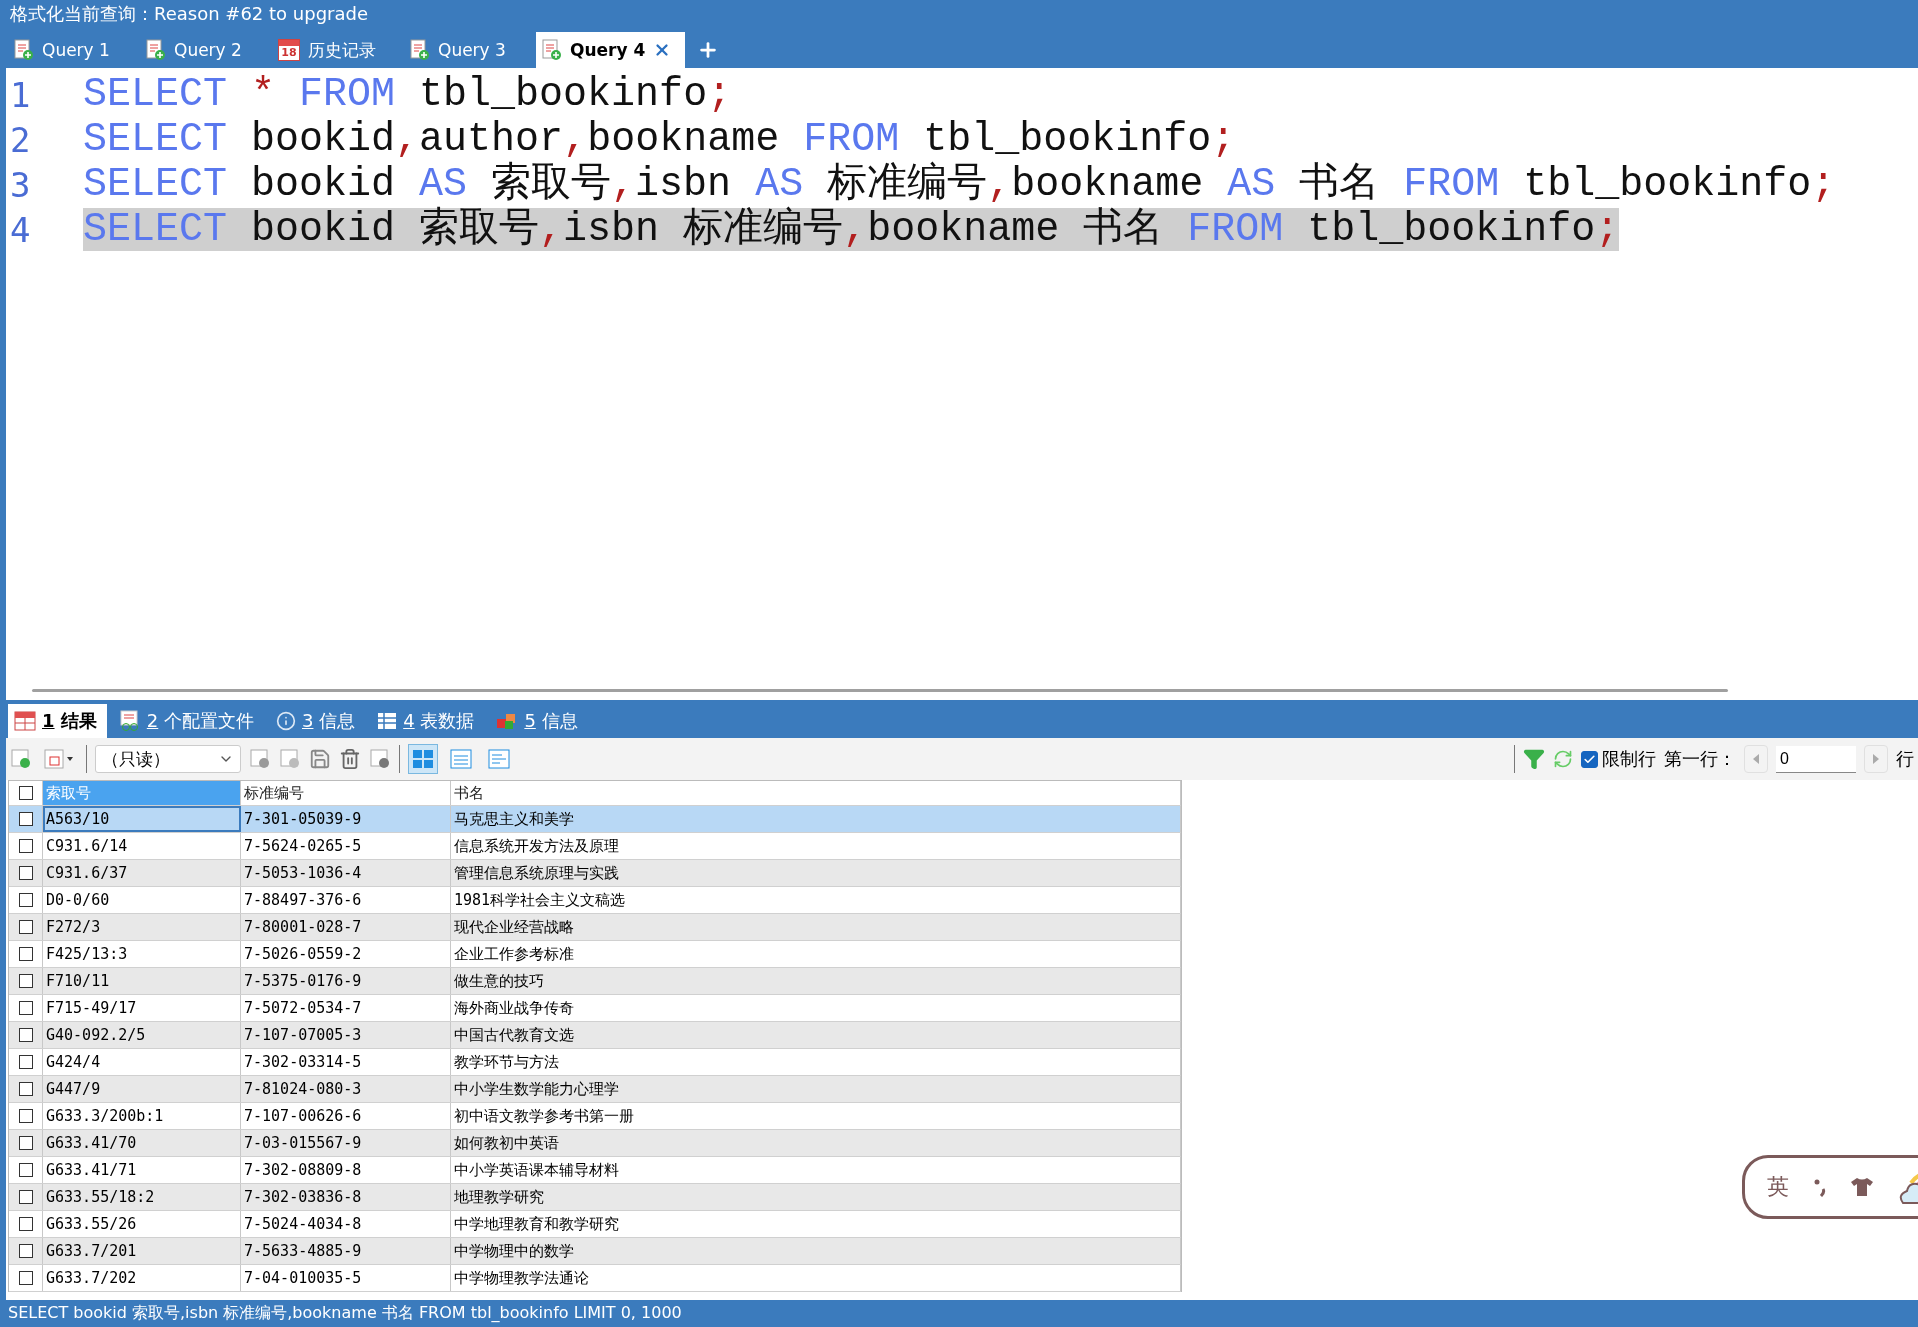 This screenshot has height=1327, width=1918. What do you see at coordinates (1618, 759) in the screenshot?
I see `limit-rows-checkbox: 限制行` at bounding box center [1618, 759].